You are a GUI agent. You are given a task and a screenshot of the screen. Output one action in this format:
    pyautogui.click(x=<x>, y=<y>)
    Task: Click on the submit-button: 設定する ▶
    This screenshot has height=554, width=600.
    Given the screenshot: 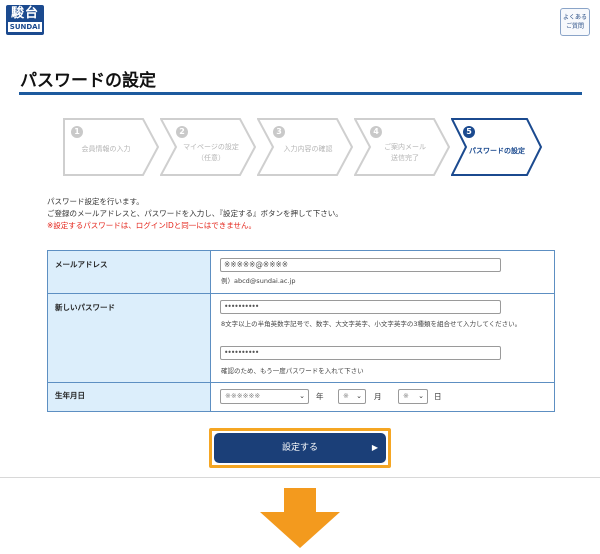 What is the action you would take?
    pyautogui.click(x=300, y=448)
    